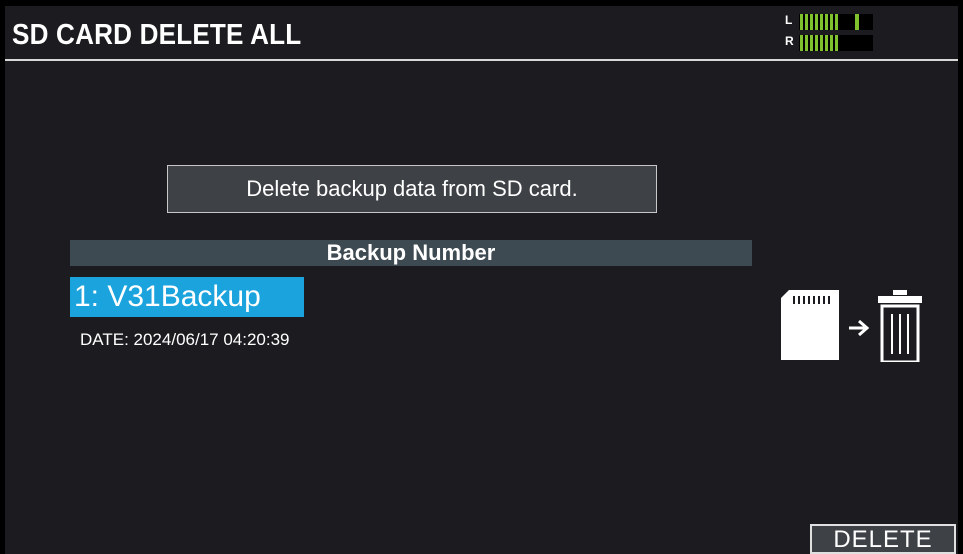 The height and width of the screenshot is (554, 963). What do you see at coordinates (185, 339) in the screenshot?
I see `backup-date: DATE: 2024/06/17 04:20:39` at bounding box center [185, 339].